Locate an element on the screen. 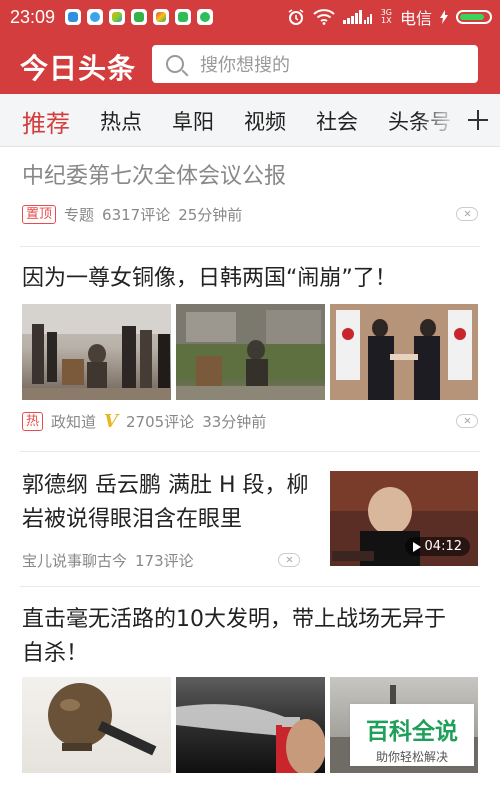 This screenshot has height=790, width=500. article-title: 郭德纲 岳云鹏 满肚 H 段，柳 岩被说得眼泪含在眼里 is located at coordinates (172, 503).